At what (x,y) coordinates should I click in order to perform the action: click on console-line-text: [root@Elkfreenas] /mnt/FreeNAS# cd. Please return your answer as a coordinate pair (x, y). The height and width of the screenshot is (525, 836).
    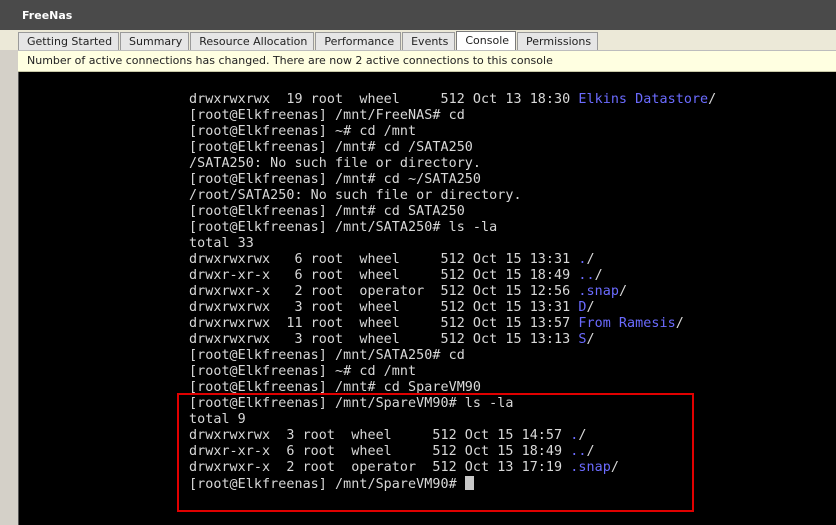
    Looking at the image, I should click on (327, 115).